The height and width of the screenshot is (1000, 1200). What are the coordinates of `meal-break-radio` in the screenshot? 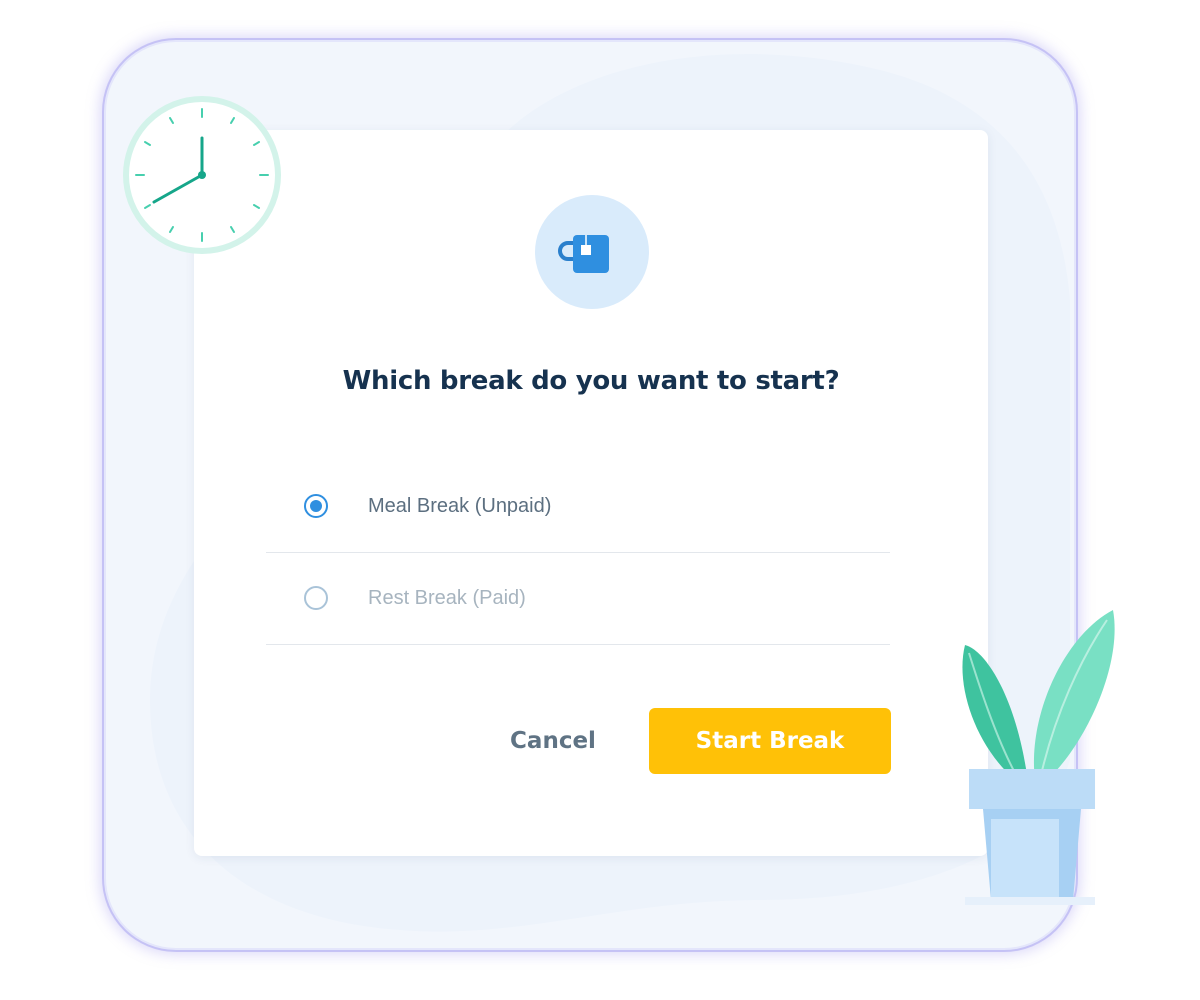 It's located at (316, 506).